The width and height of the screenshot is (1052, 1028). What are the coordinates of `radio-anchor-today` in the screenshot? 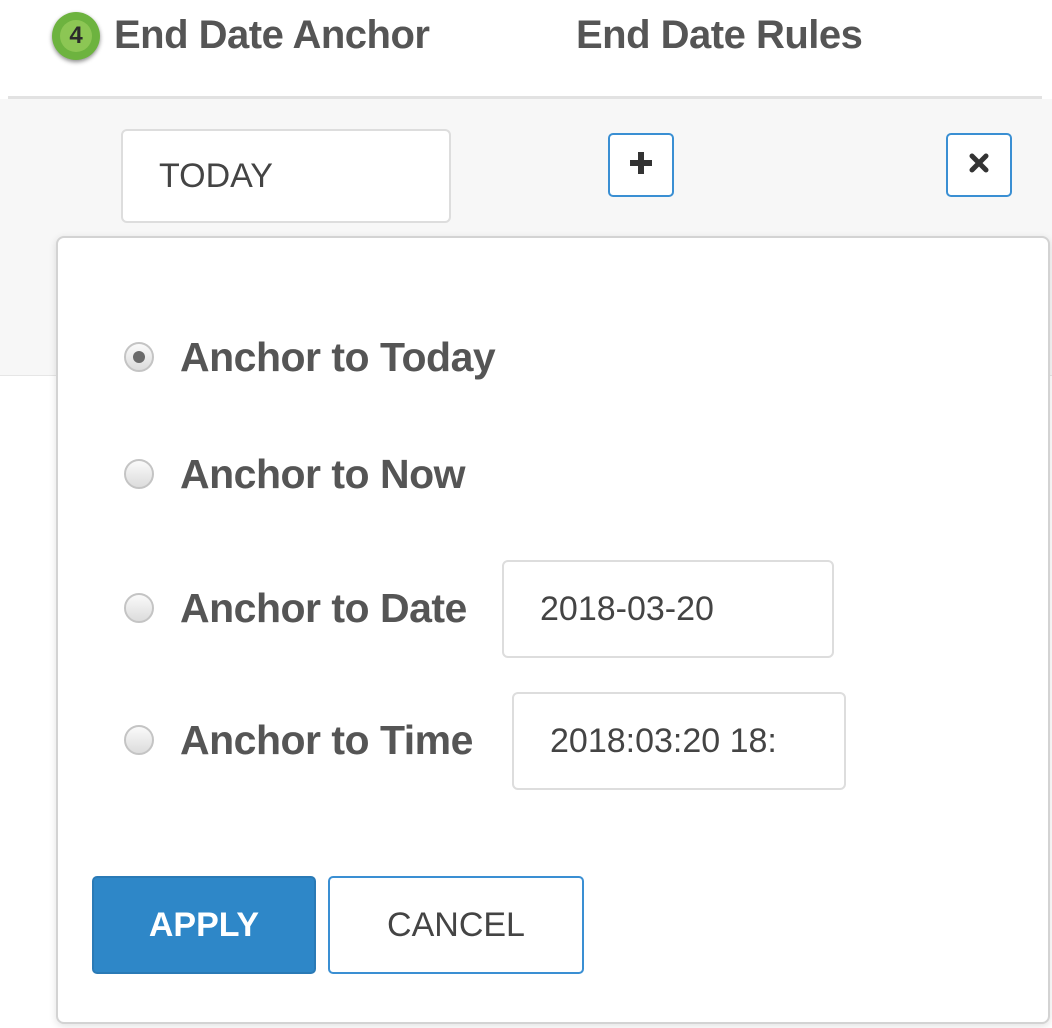 It's located at (139, 357).